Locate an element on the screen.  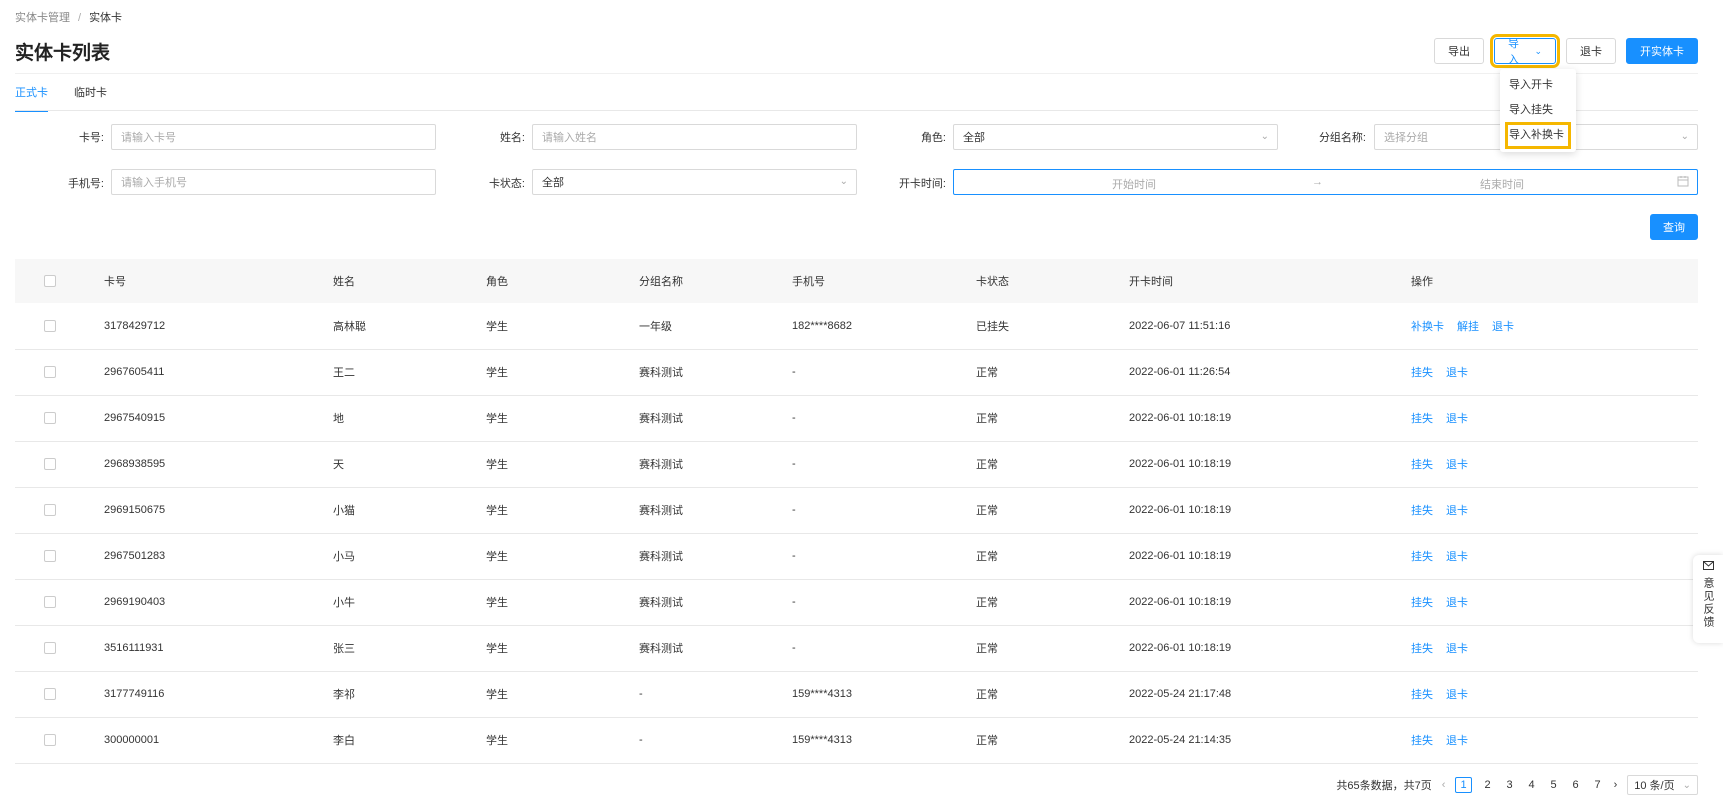
card-status-select: 全部 ⌄ is located at coordinates (694, 182).